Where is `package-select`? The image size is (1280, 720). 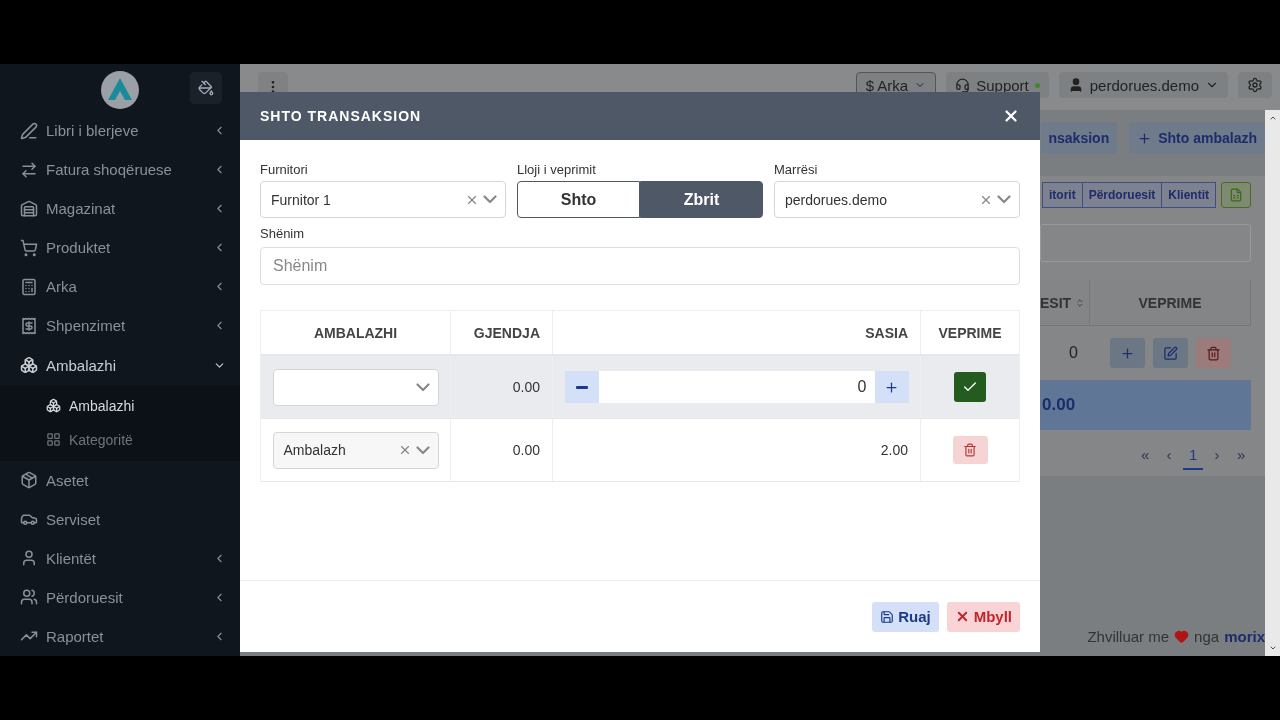 package-select is located at coordinates (355, 387).